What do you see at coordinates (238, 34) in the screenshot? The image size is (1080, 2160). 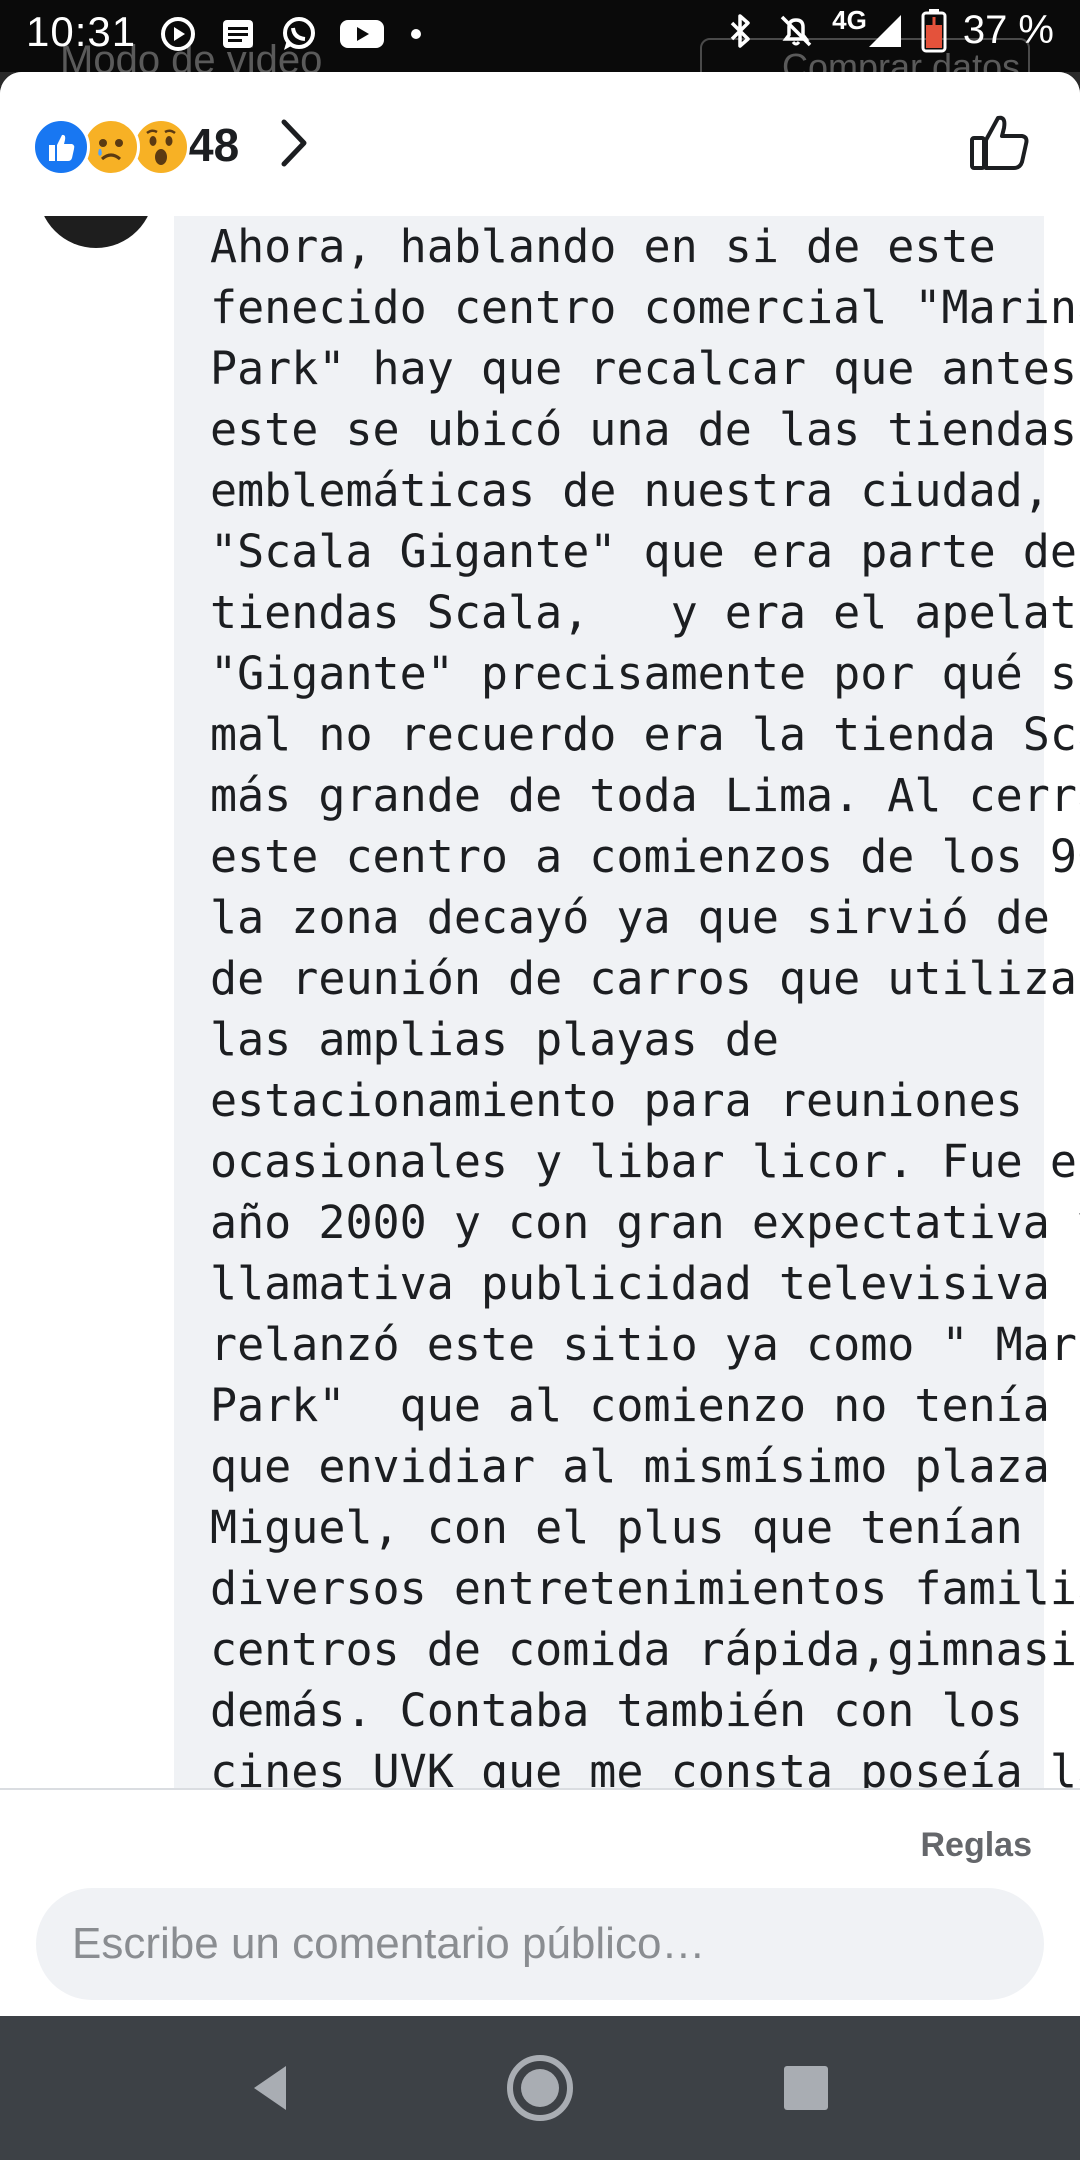 I see `message-icon` at bounding box center [238, 34].